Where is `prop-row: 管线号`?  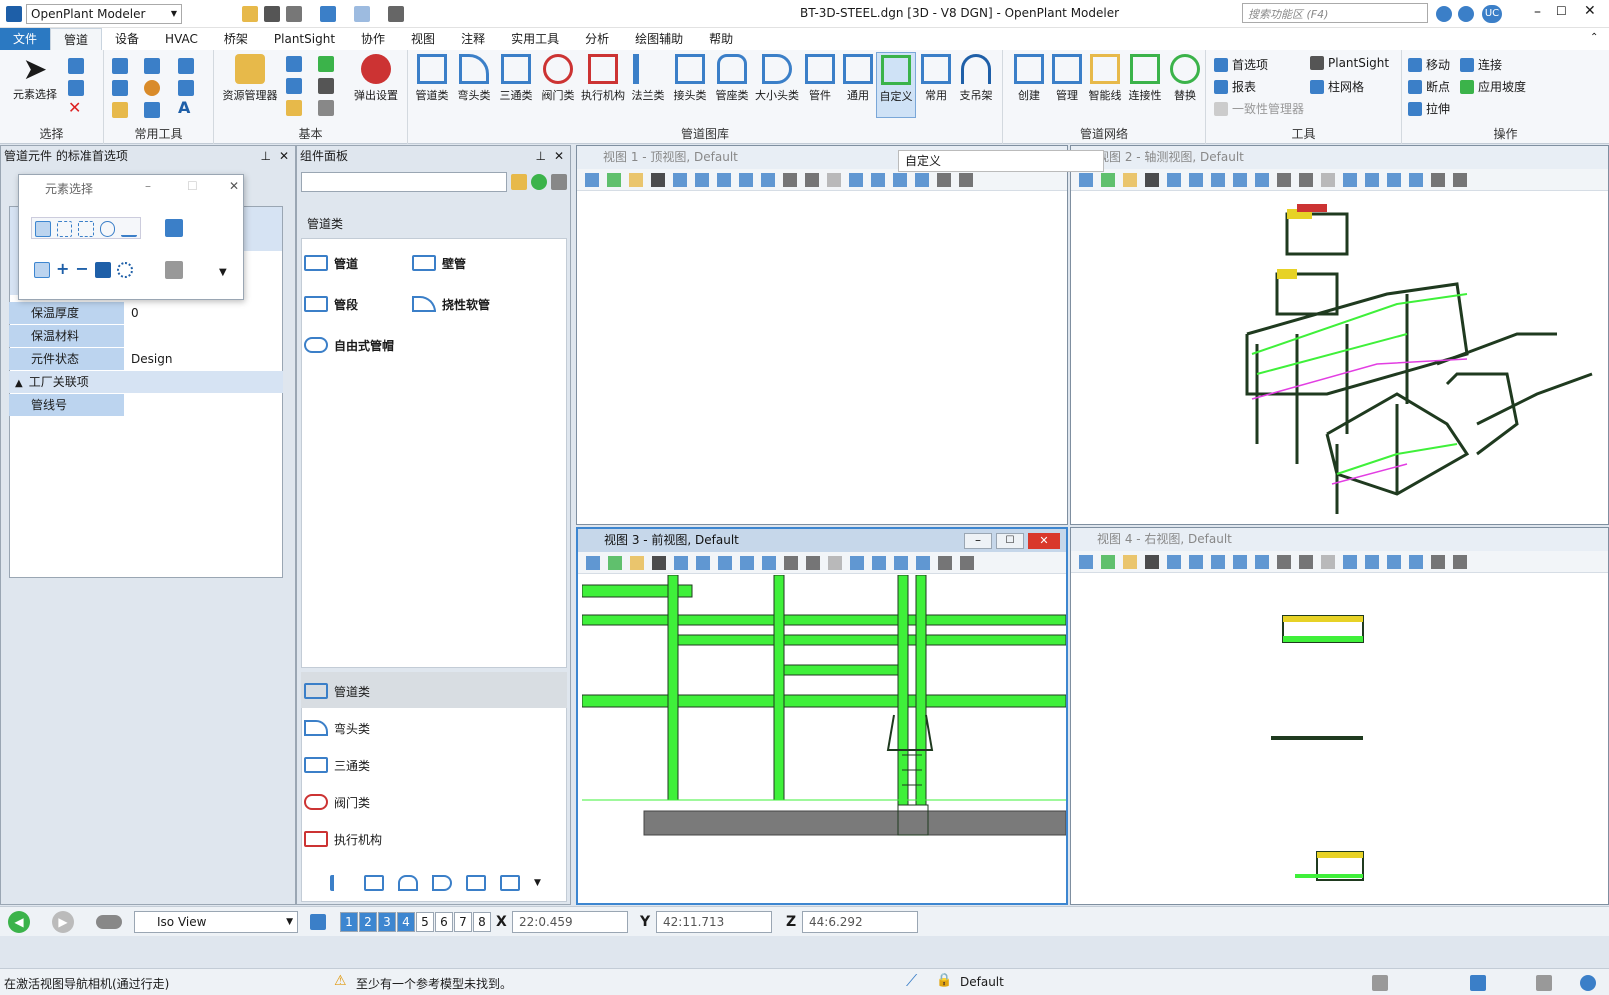 prop-row: 管线号 is located at coordinates (146, 405).